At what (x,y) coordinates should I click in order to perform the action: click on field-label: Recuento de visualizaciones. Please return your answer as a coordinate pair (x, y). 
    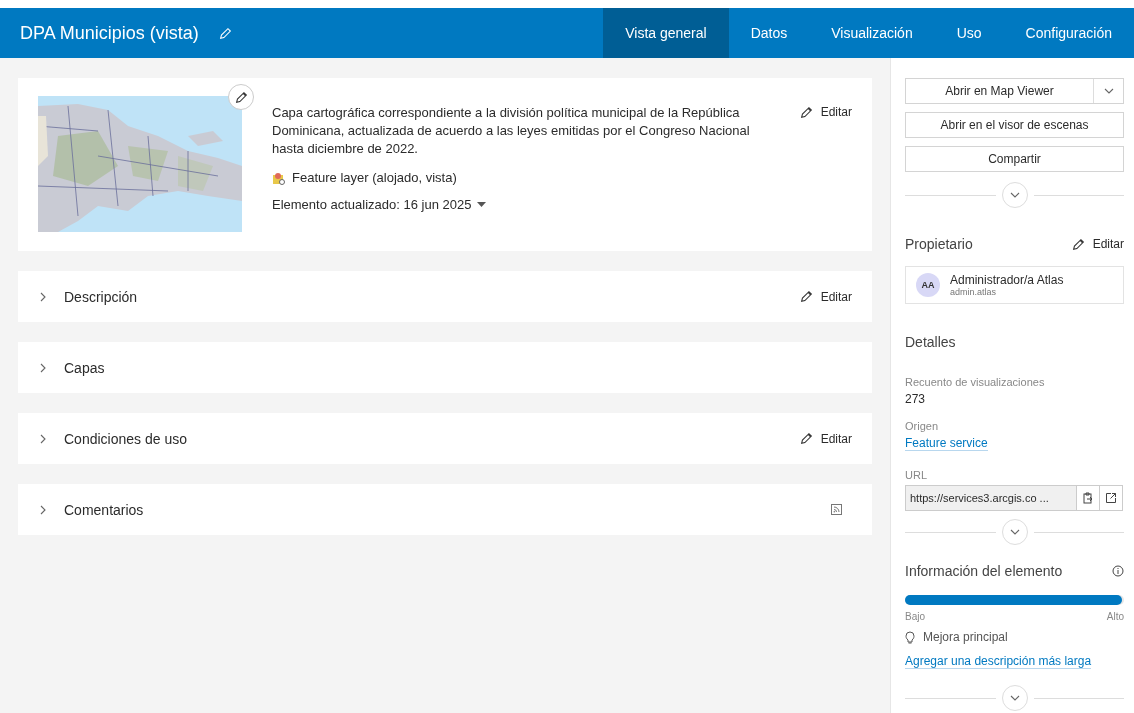
    Looking at the image, I should click on (975, 382).